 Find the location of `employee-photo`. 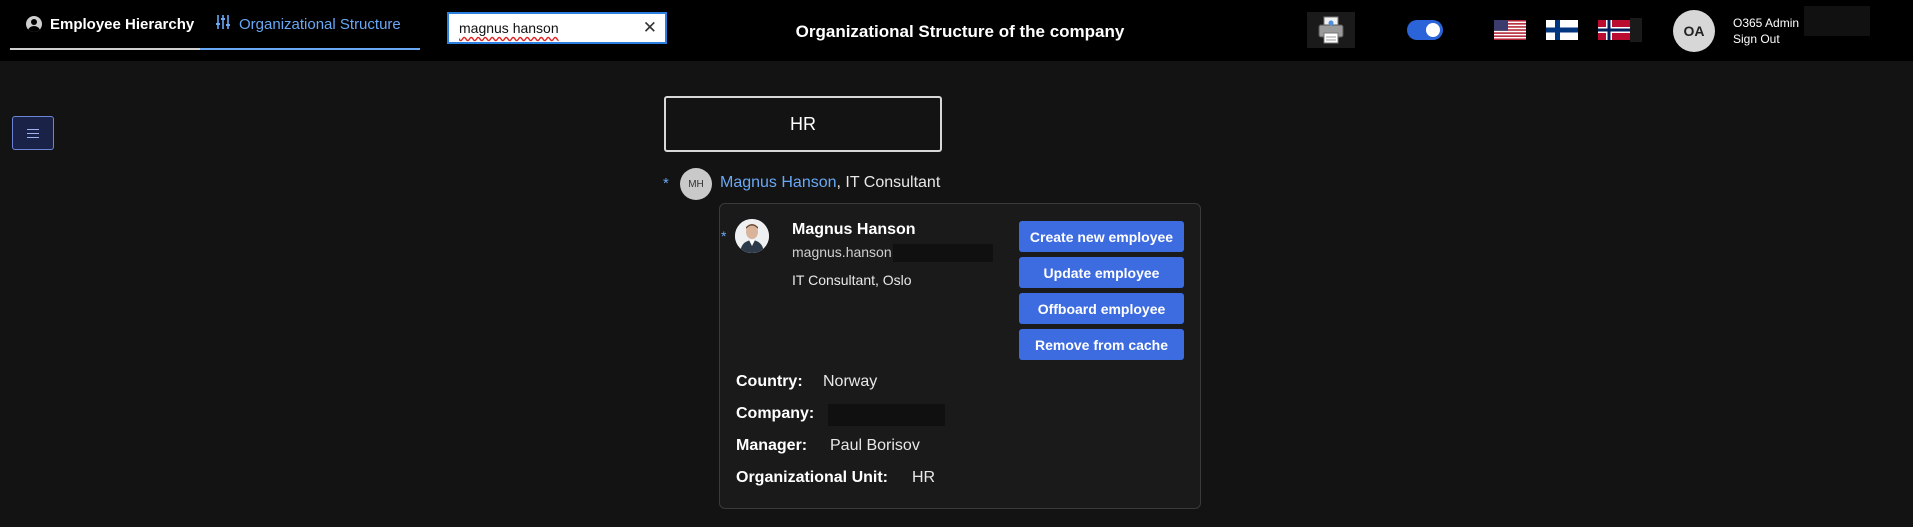

employee-photo is located at coordinates (752, 236).